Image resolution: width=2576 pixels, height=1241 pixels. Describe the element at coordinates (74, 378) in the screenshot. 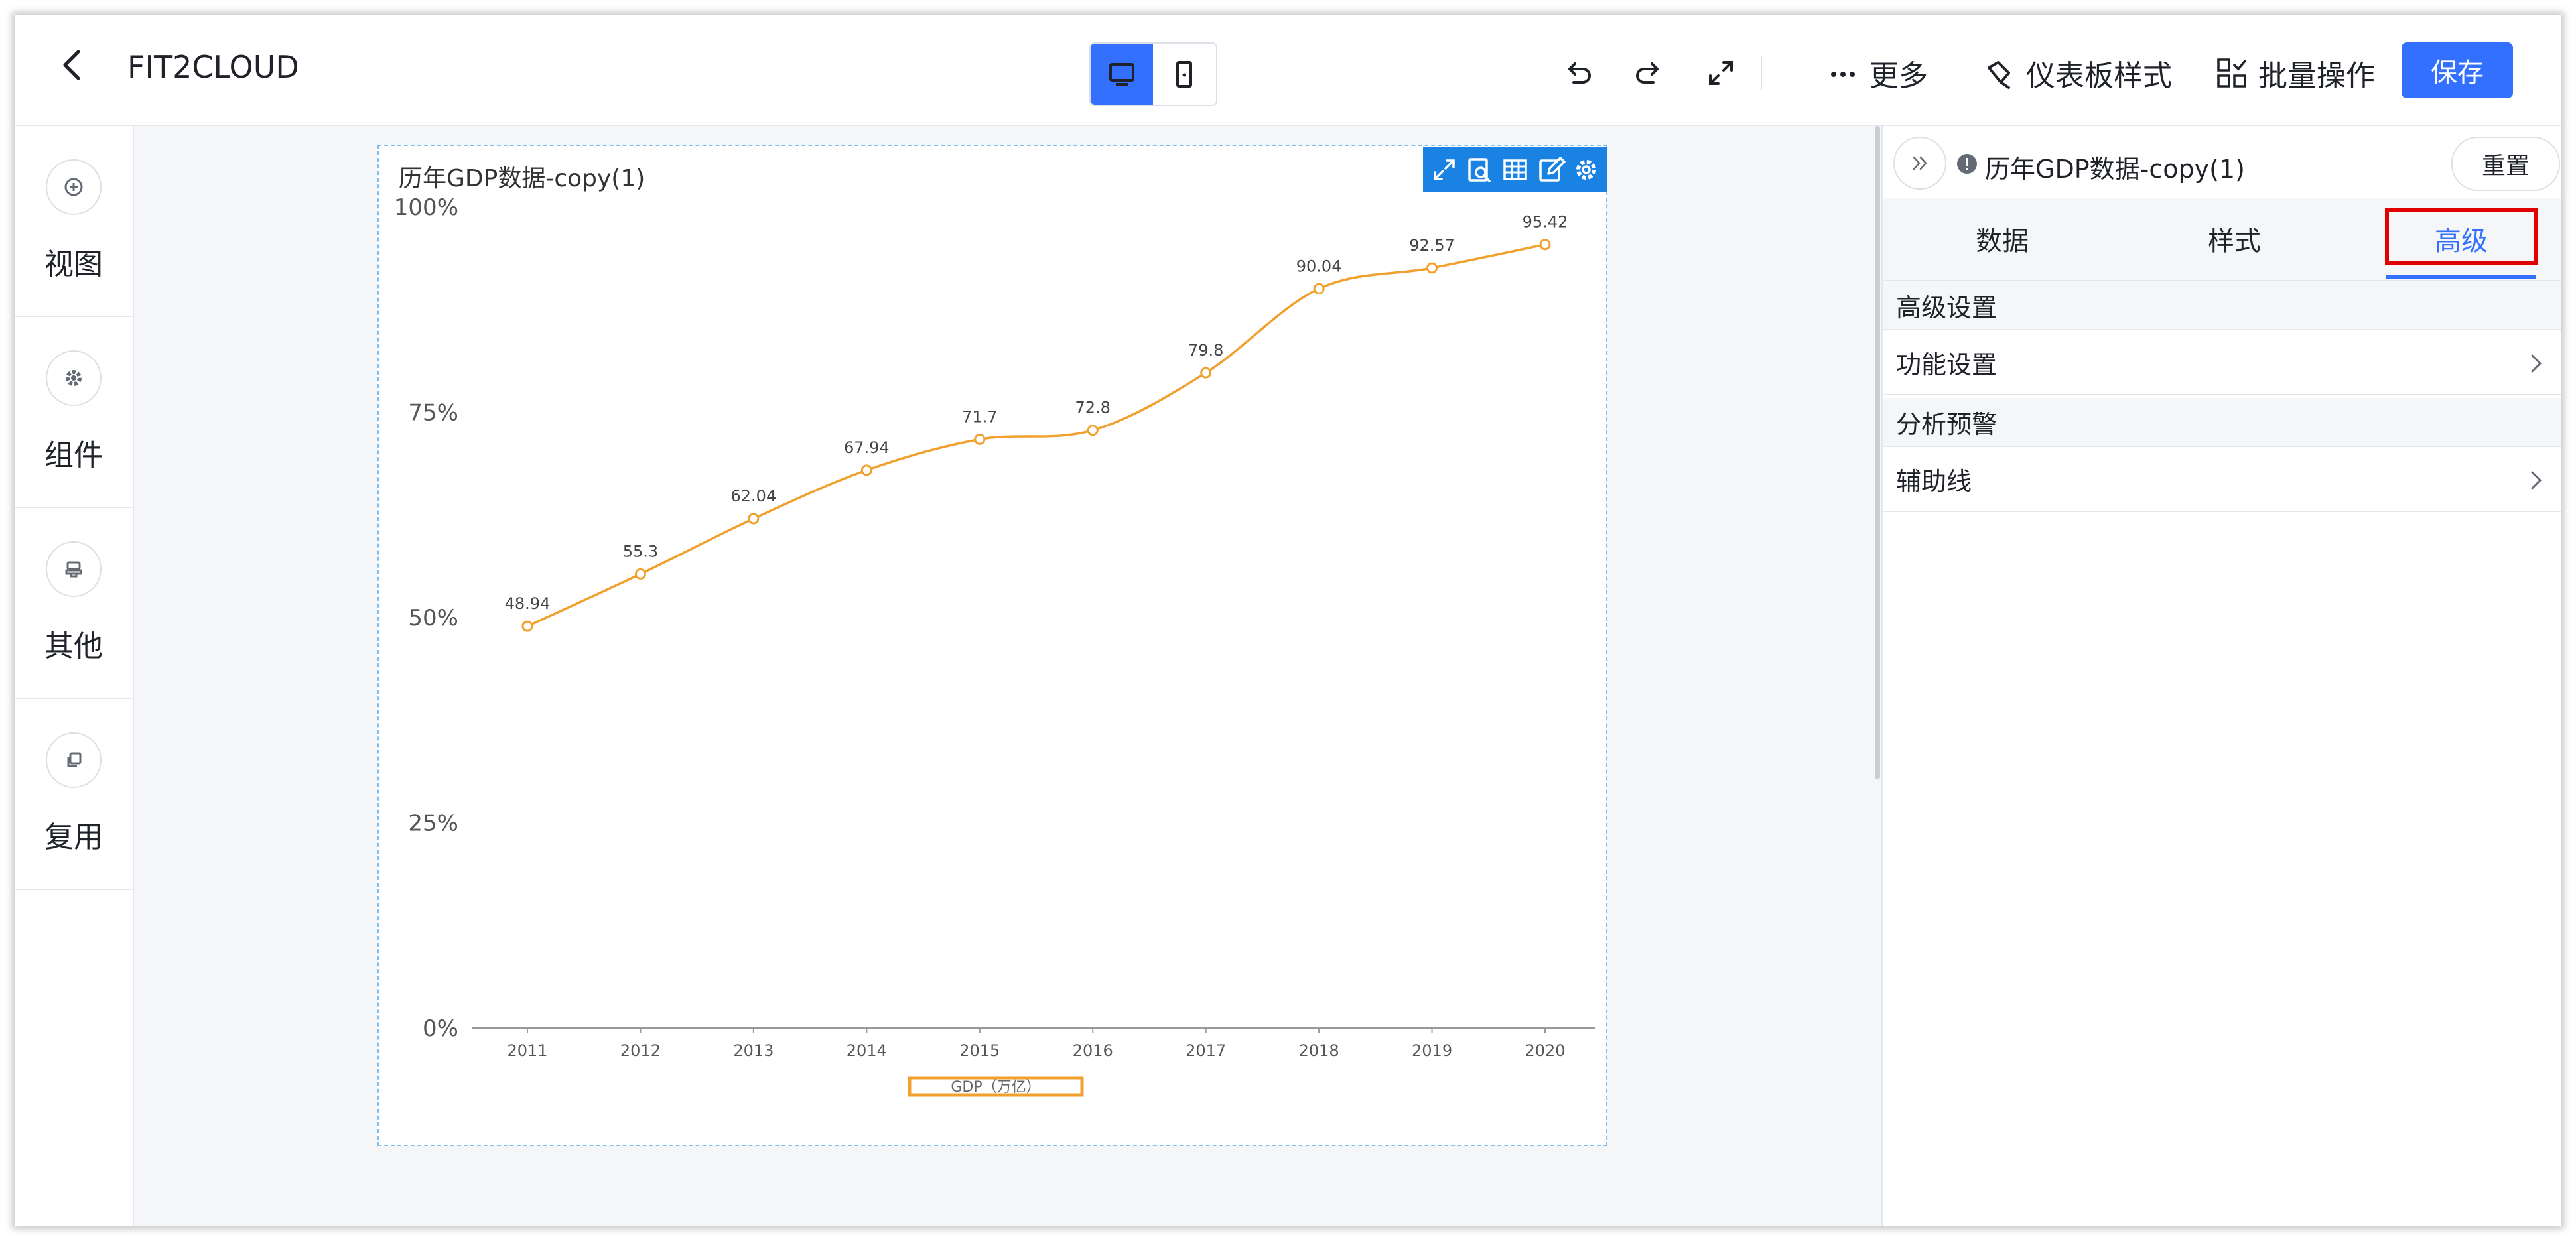

I see `gear-icon` at that location.